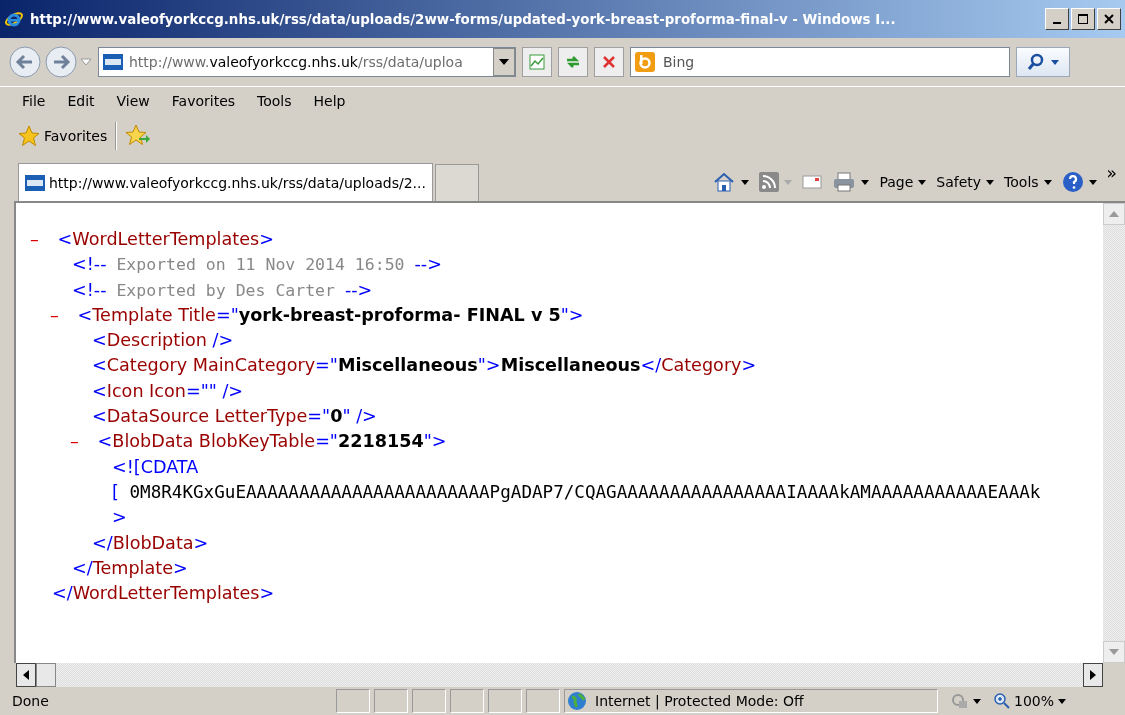 The width and height of the screenshot is (1125, 715). What do you see at coordinates (1111, 173) in the screenshot?
I see `more-commands-button: »` at bounding box center [1111, 173].